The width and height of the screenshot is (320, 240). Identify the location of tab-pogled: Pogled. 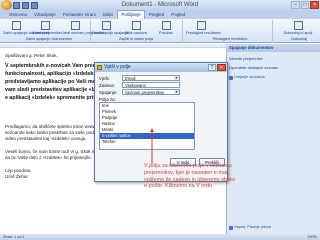
(178, 14).